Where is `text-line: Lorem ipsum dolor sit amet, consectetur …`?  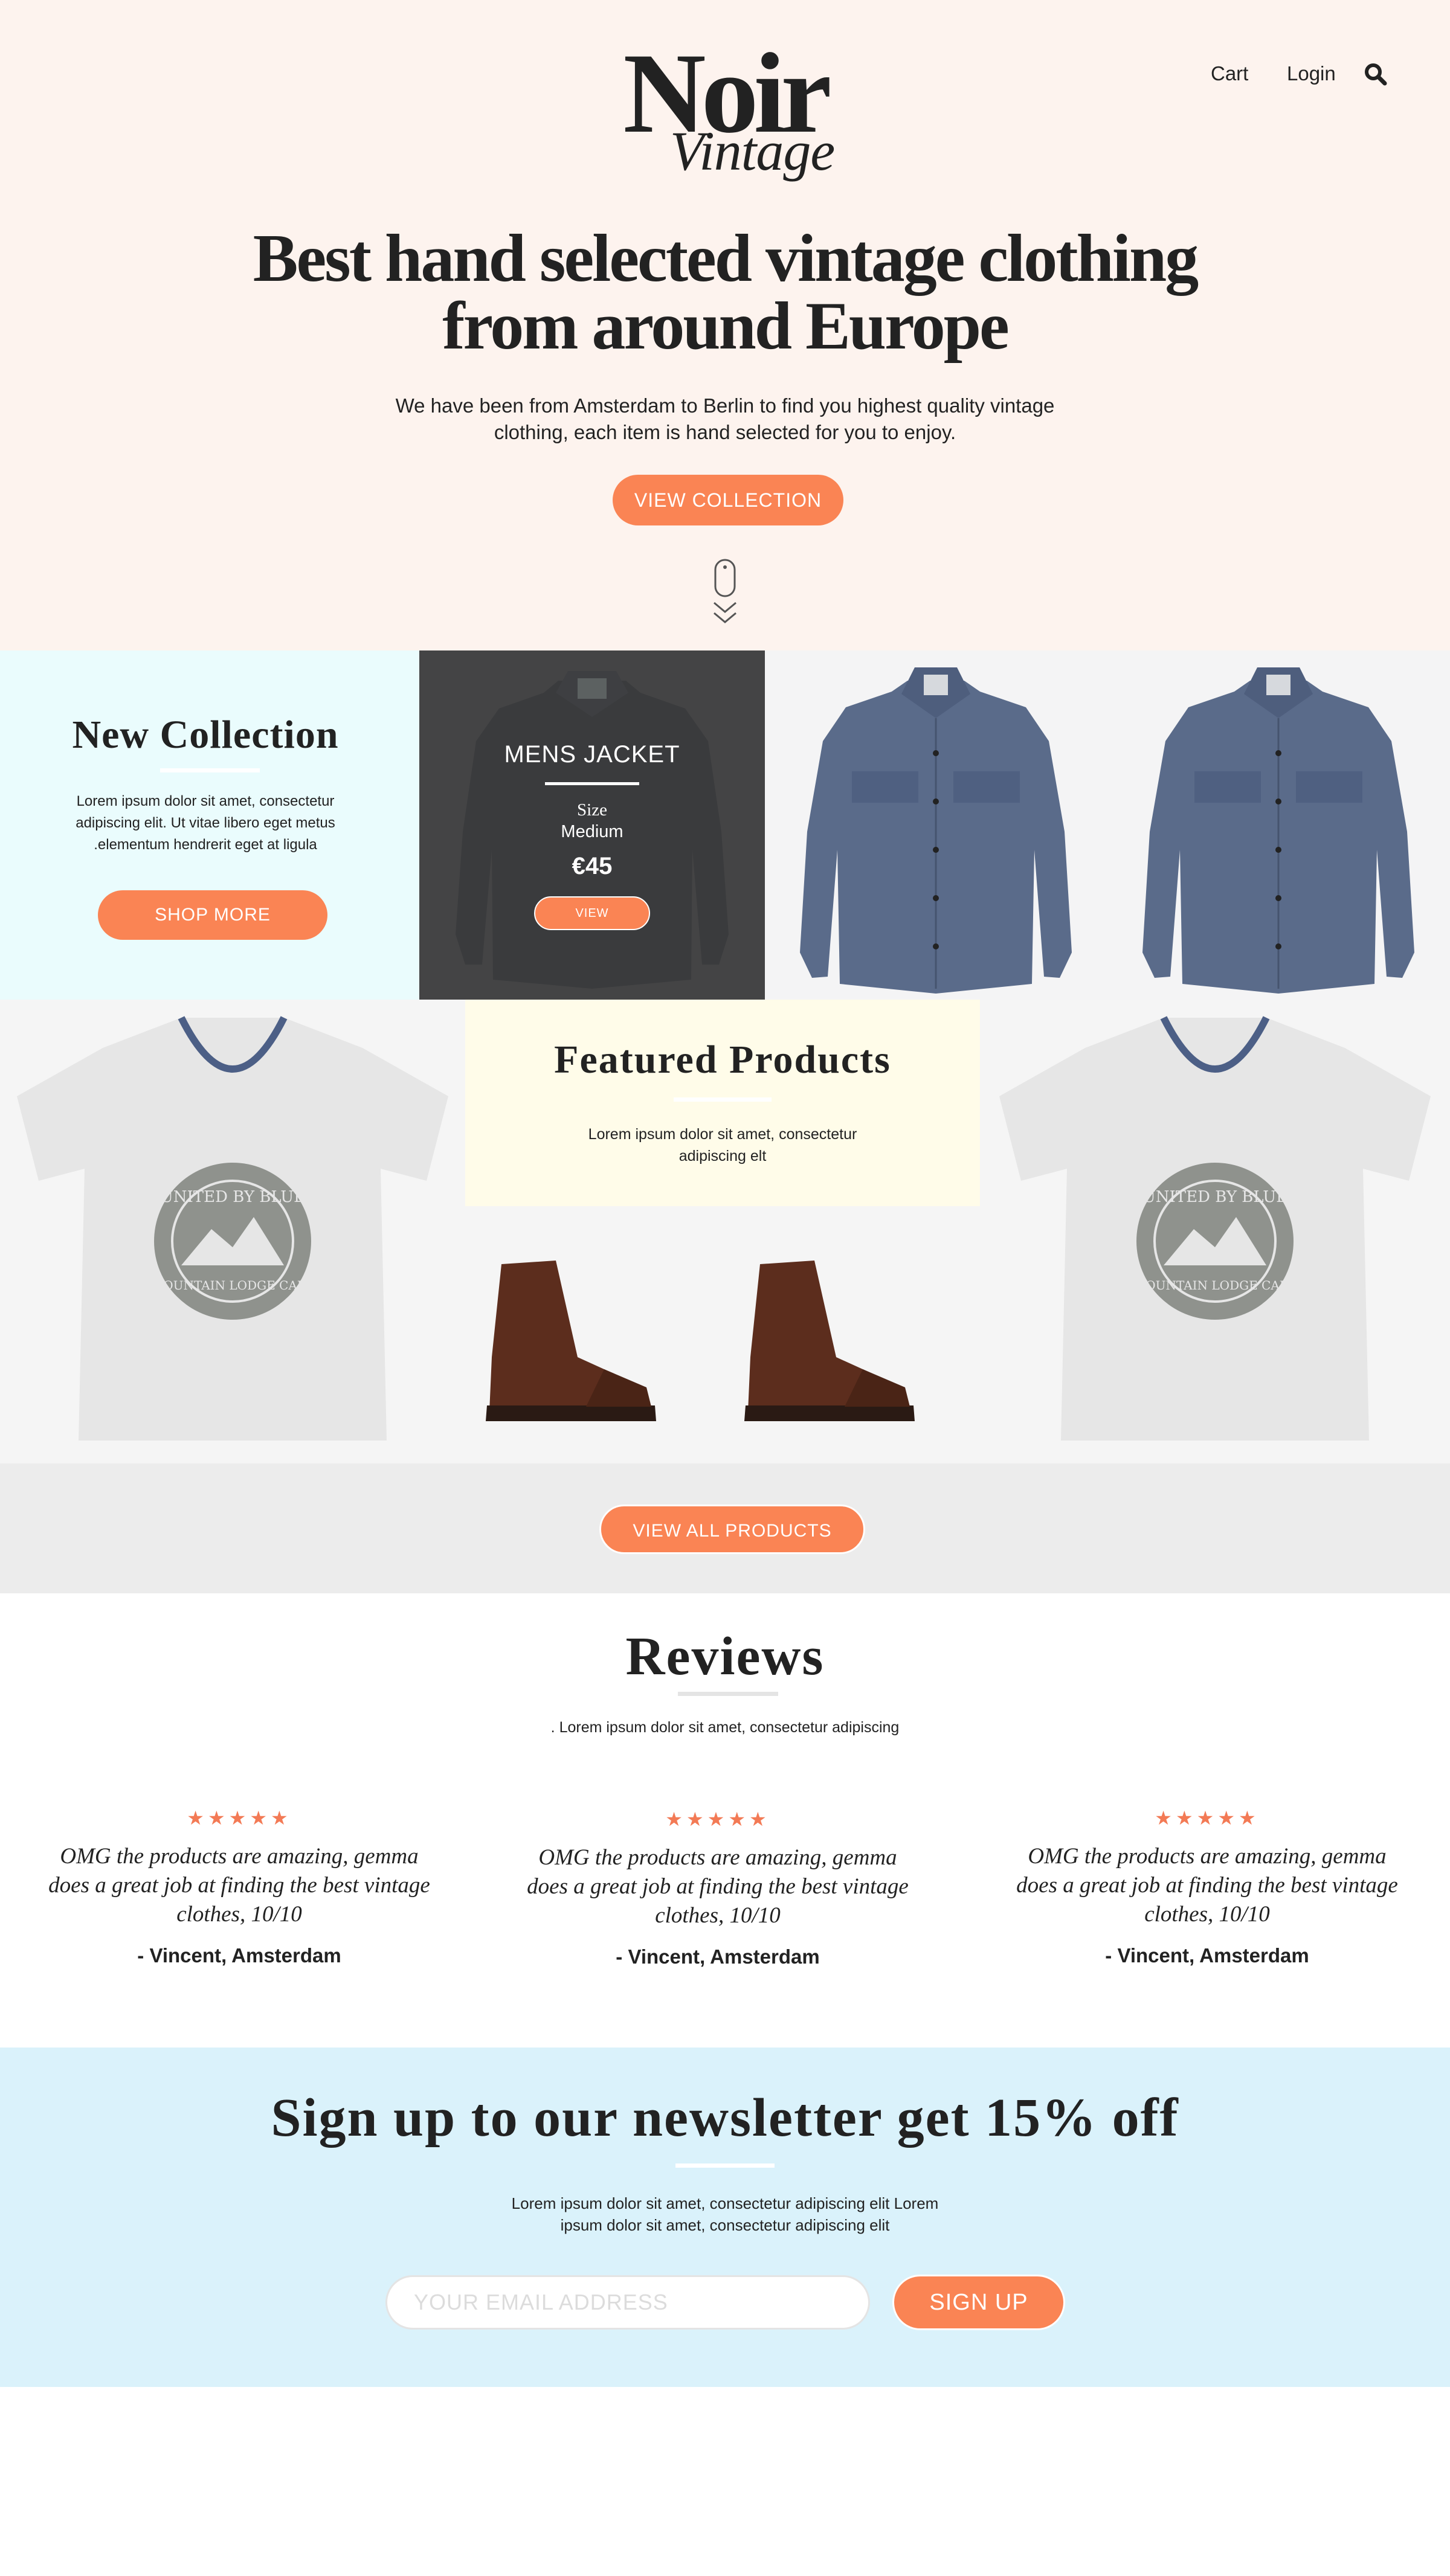
text-line: Lorem ipsum dolor sit amet, consectetur … is located at coordinates (725, 2203).